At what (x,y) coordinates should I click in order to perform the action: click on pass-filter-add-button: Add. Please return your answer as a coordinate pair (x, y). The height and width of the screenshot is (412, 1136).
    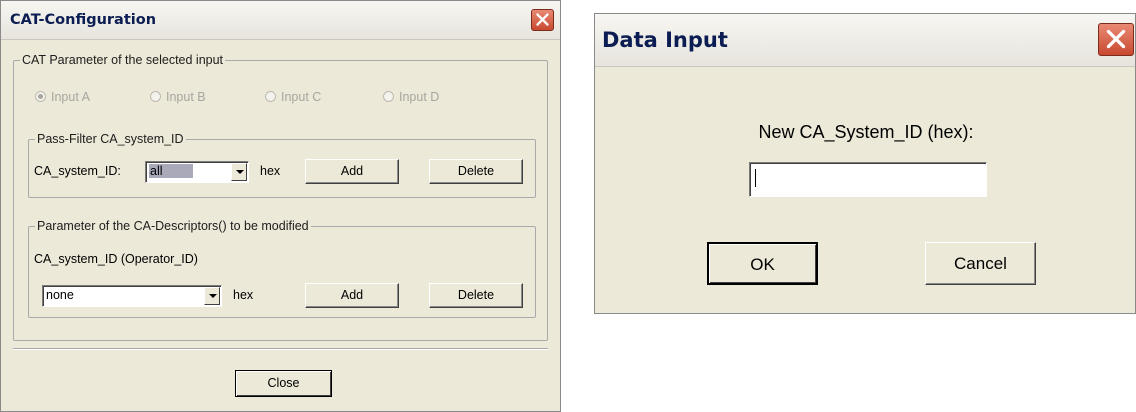
    Looking at the image, I should click on (352, 171).